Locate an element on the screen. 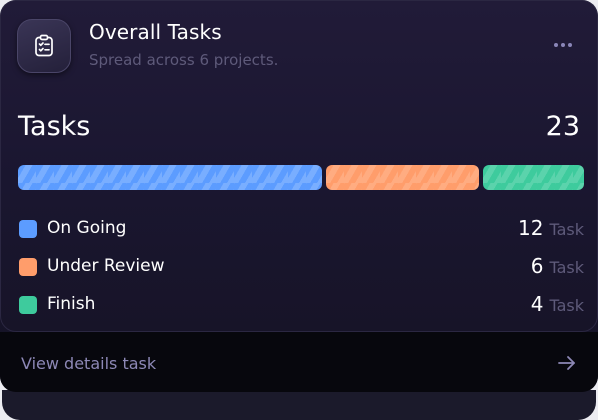 This screenshot has width=598, height=420. legend-label: On Going is located at coordinates (87, 228).